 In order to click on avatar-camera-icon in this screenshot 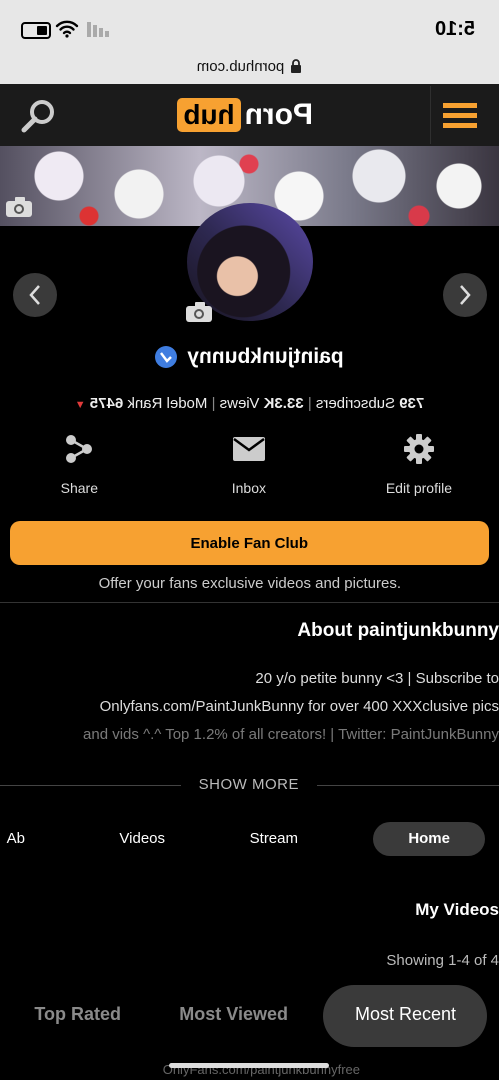, I will do `click(199, 312)`.